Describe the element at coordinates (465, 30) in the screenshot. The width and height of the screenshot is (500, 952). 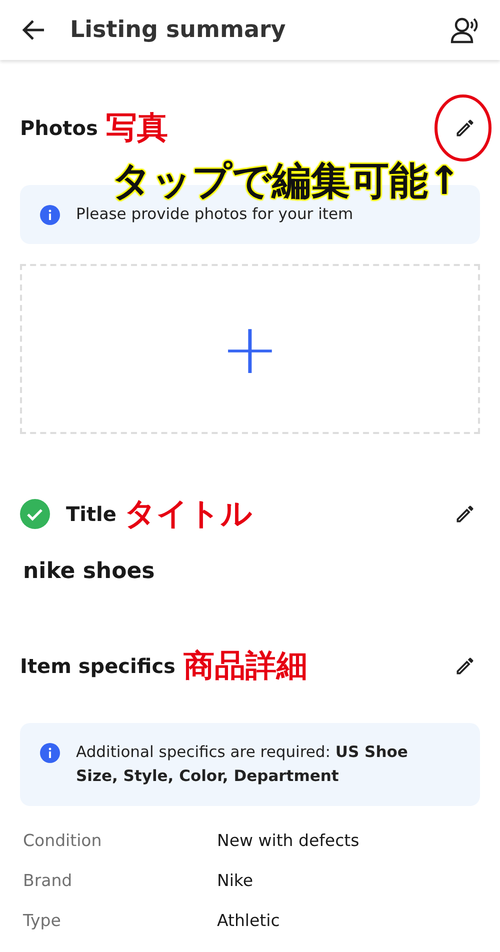
I see `voice-person-icon` at that location.